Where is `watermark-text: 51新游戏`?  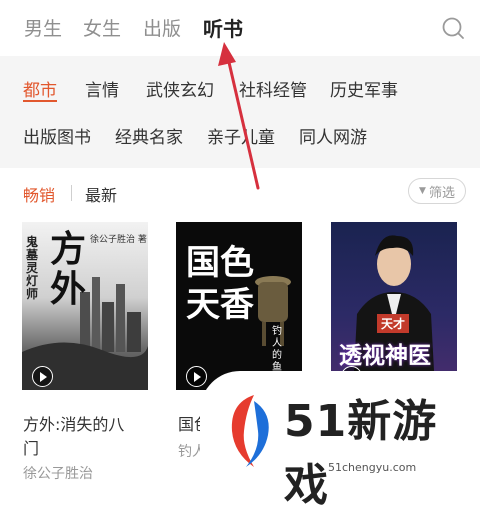 watermark-text: 51新游戏 is located at coordinates (361, 453).